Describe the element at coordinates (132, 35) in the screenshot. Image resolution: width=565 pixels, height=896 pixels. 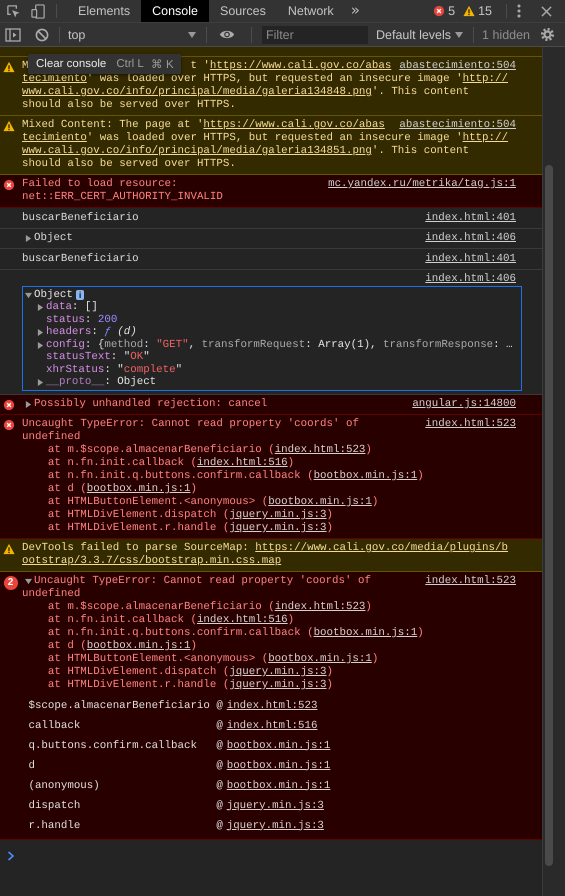
I see `context-select: top` at that location.